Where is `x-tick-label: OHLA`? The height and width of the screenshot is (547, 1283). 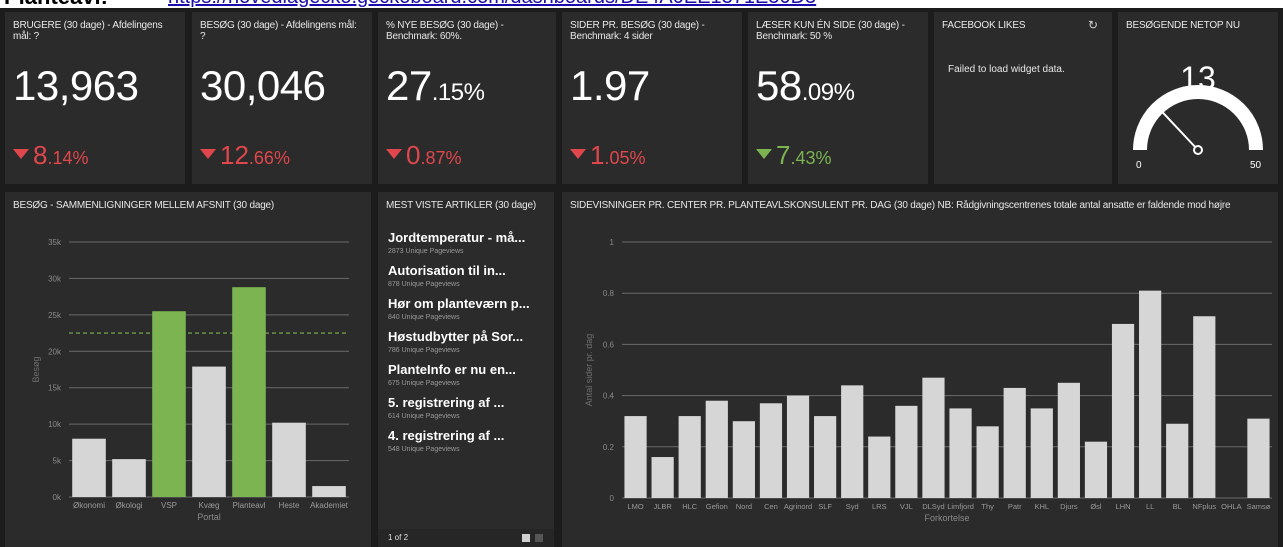 x-tick-label: OHLA is located at coordinates (1231, 506).